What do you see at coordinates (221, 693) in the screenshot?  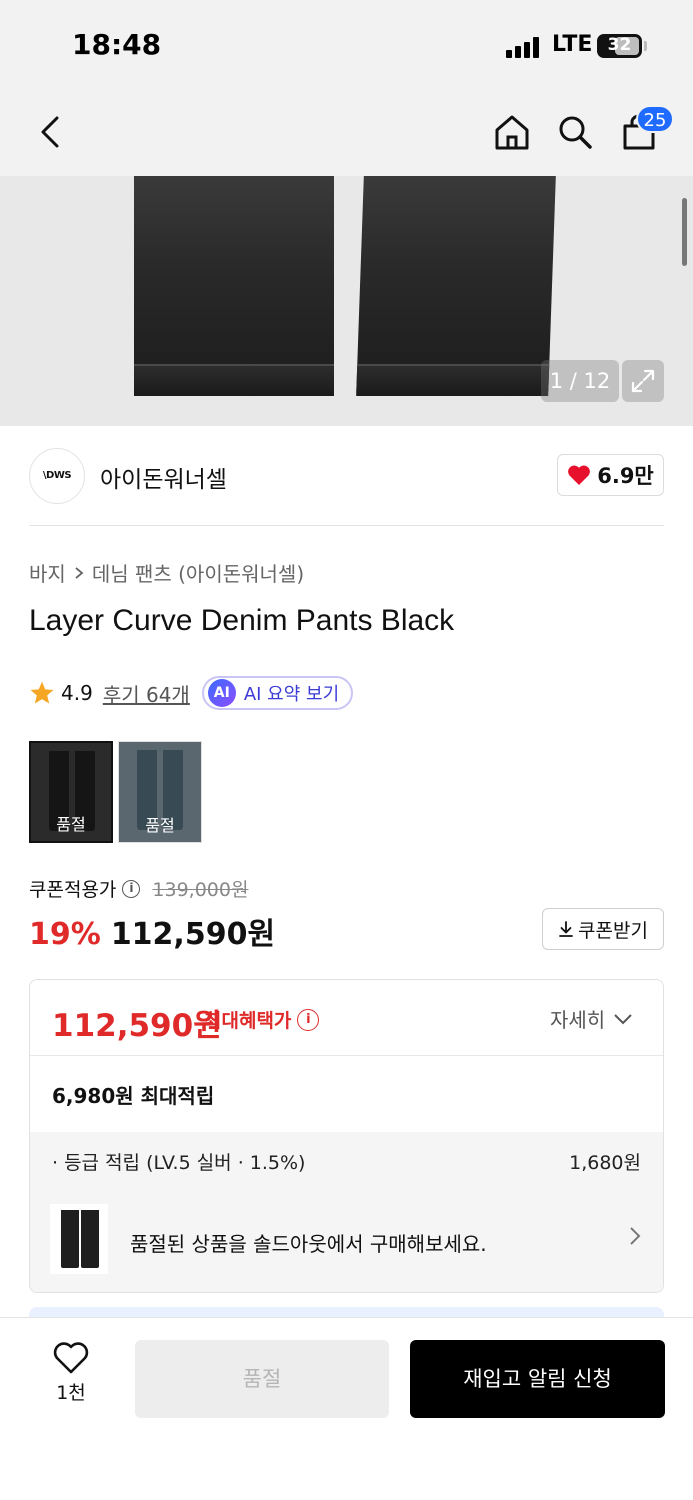 I see `ai-badge-icon: AI` at bounding box center [221, 693].